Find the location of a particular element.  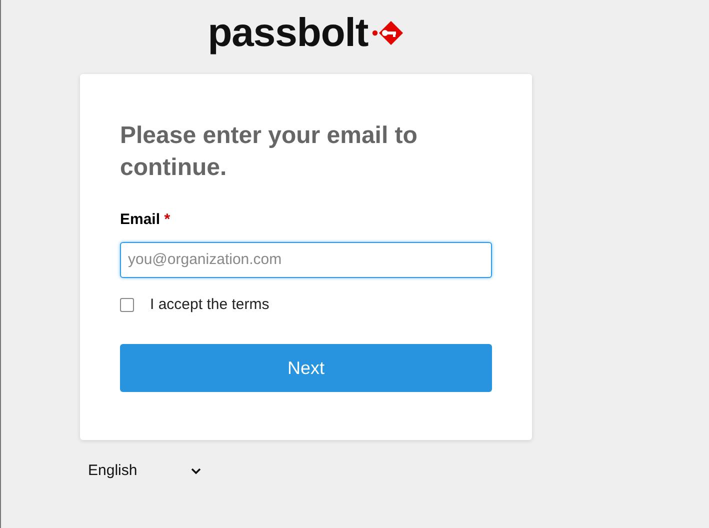

terms-checkbox is located at coordinates (127, 305).